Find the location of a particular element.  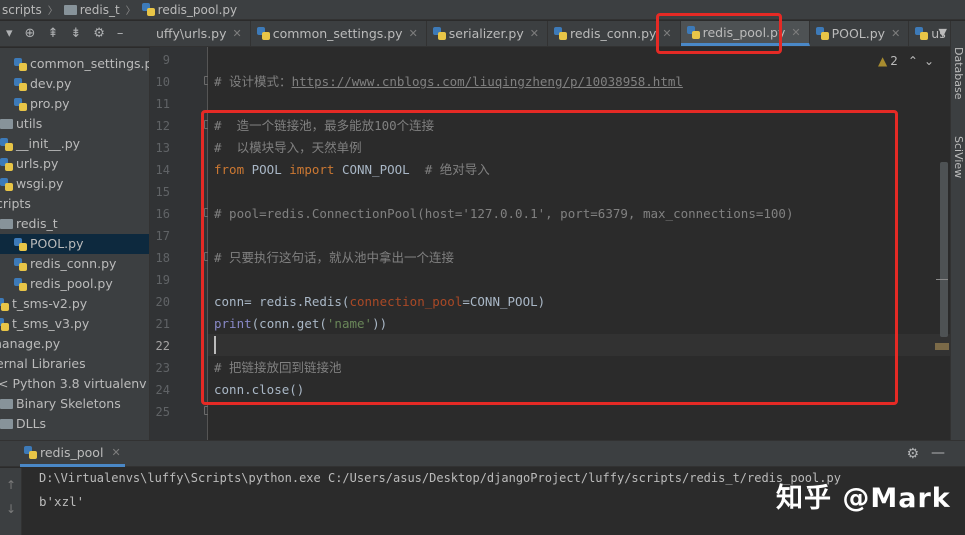

database-tool-tab: Database is located at coordinates (958, 73).